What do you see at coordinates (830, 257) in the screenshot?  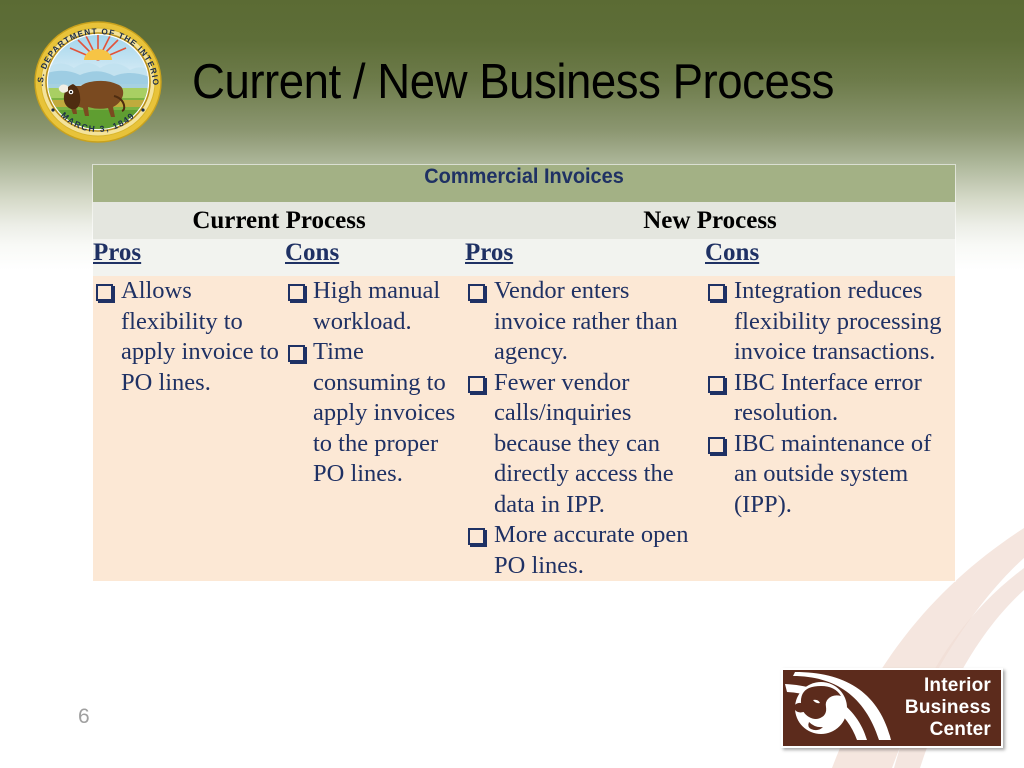 I see `subheader-cell-new-cons: Cons` at bounding box center [830, 257].